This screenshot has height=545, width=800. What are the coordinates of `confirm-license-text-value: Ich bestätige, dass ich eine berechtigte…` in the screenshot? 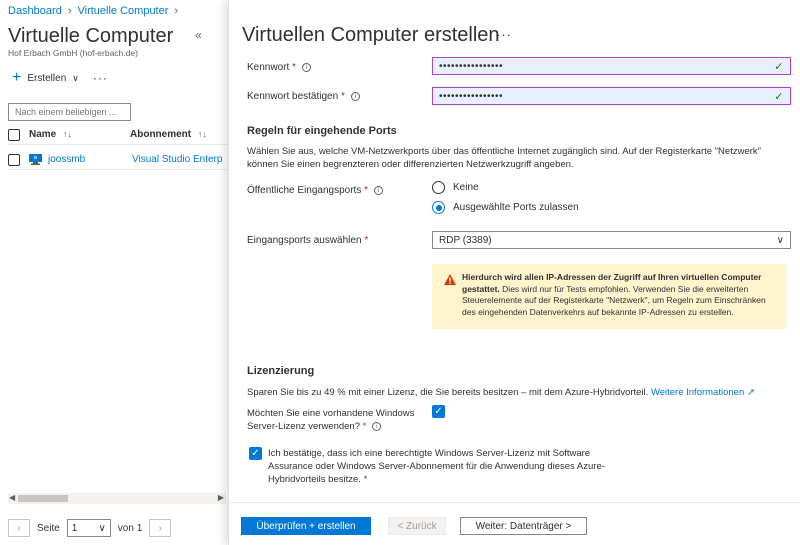 It's located at (436, 466).